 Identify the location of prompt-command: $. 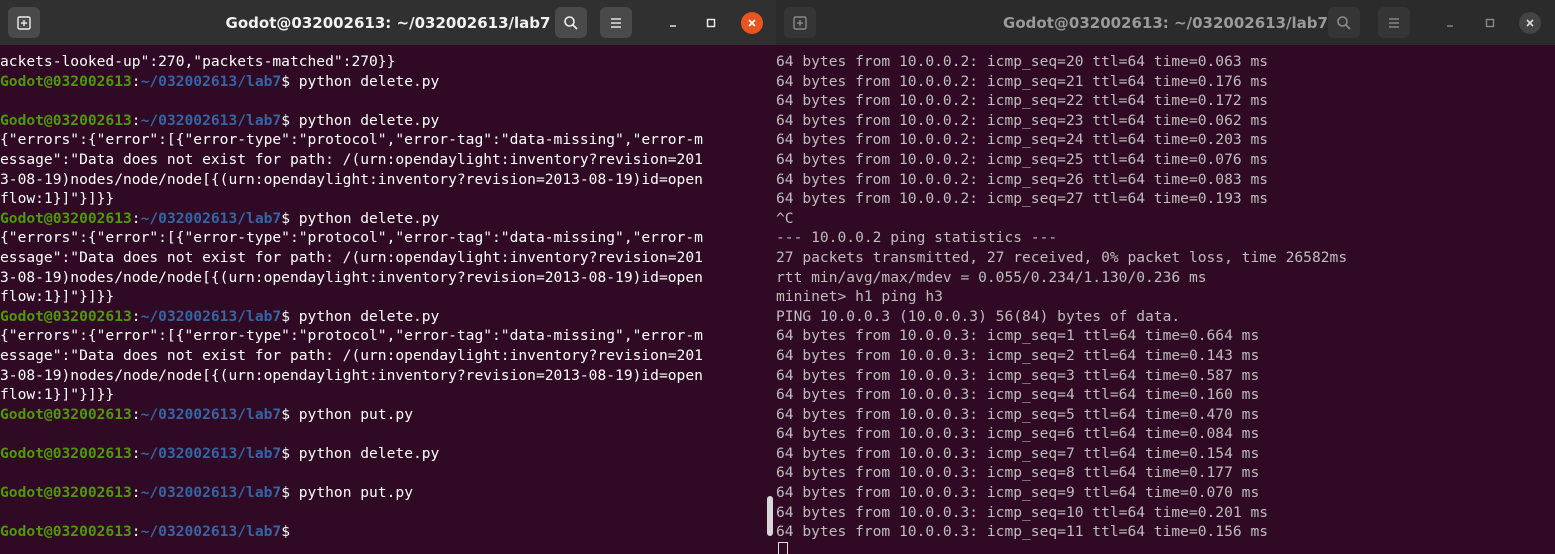
(285, 532).